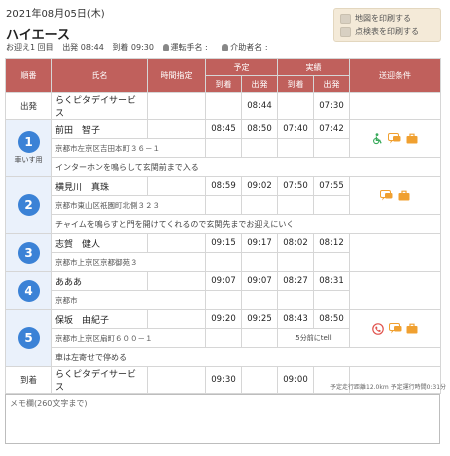  What do you see at coordinates (28, 106) in the screenshot?
I see `start-label: 出発` at bounding box center [28, 106].